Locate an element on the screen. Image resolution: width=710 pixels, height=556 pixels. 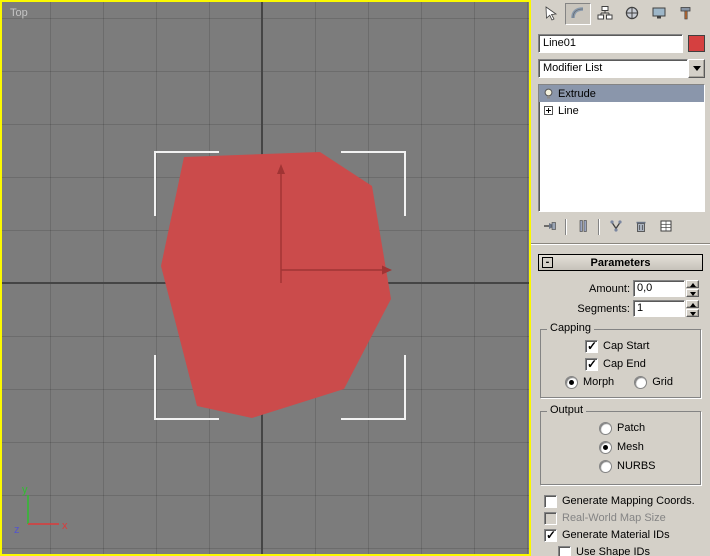
tab-motion is located at coordinates (632, 14).